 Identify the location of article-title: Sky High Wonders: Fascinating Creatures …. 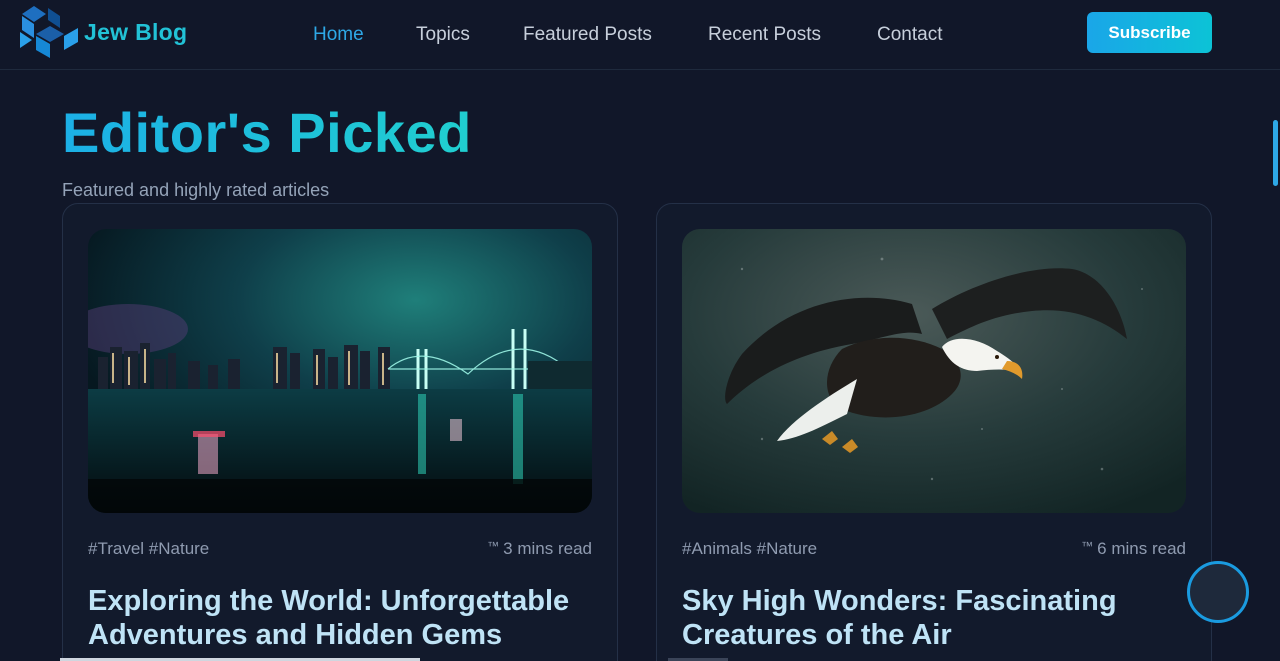
(937, 618).